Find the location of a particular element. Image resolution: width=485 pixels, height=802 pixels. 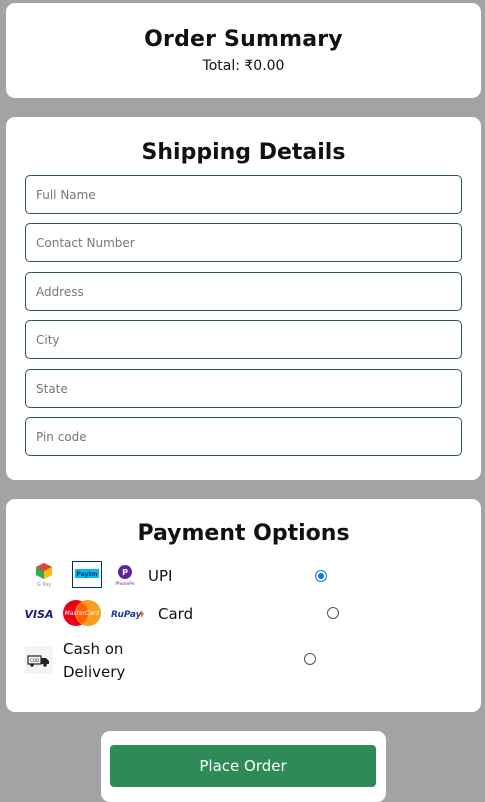

card-radio is located at coordinates (333, 613).